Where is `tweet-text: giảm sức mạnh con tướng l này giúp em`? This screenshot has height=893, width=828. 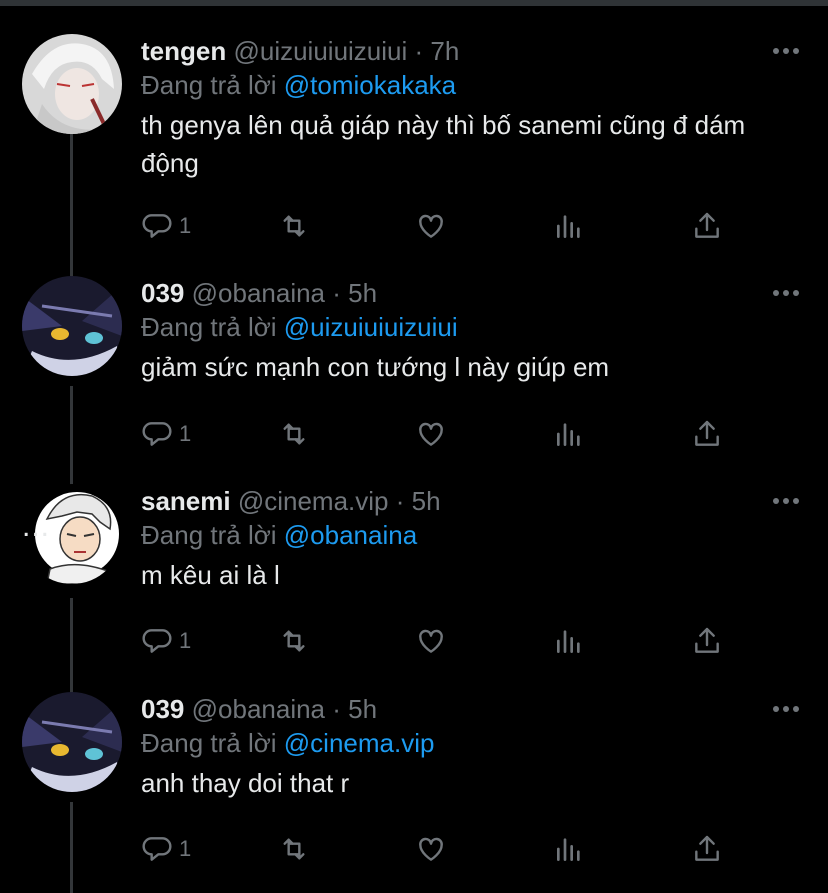
tweet-text: giảm sức mạnh con tướng l này giúp em is located at coordinates (375, 367).